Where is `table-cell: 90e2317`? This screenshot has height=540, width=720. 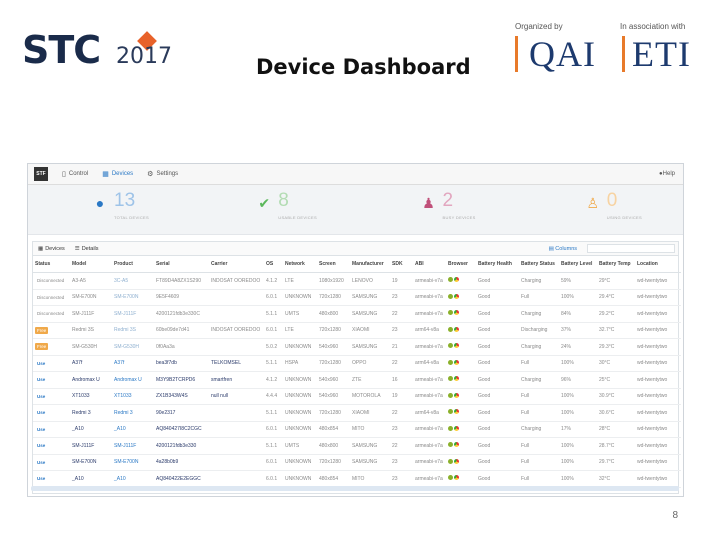
table-cell: 90e2317 is located at coordinates (181, 413).